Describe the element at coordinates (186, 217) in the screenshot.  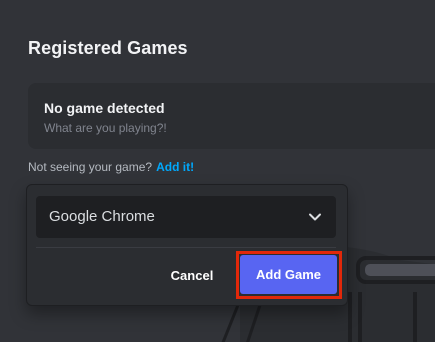
I see `game-select: Google Chrome` at that location.